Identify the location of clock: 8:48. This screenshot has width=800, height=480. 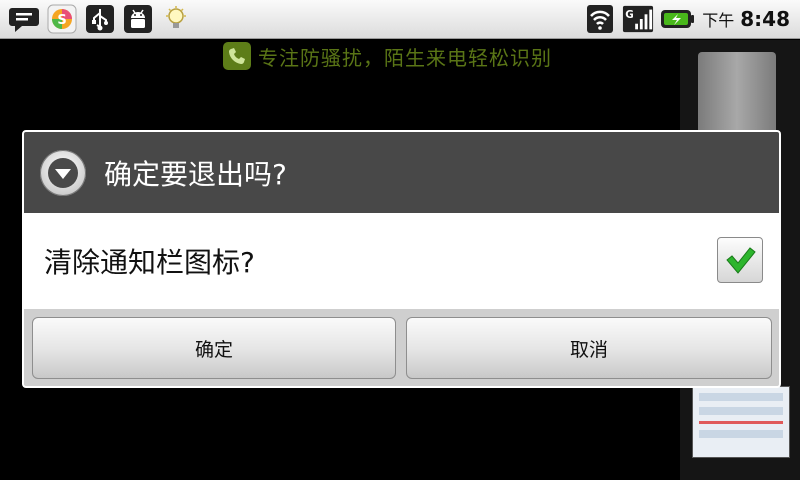
(765, 19).